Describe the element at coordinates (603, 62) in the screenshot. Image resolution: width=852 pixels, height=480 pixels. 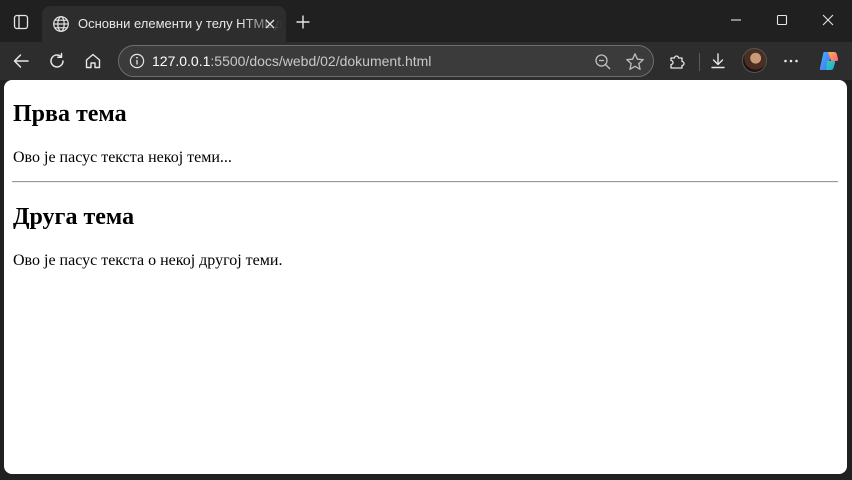
I see `zoom-out-icon` at that location.